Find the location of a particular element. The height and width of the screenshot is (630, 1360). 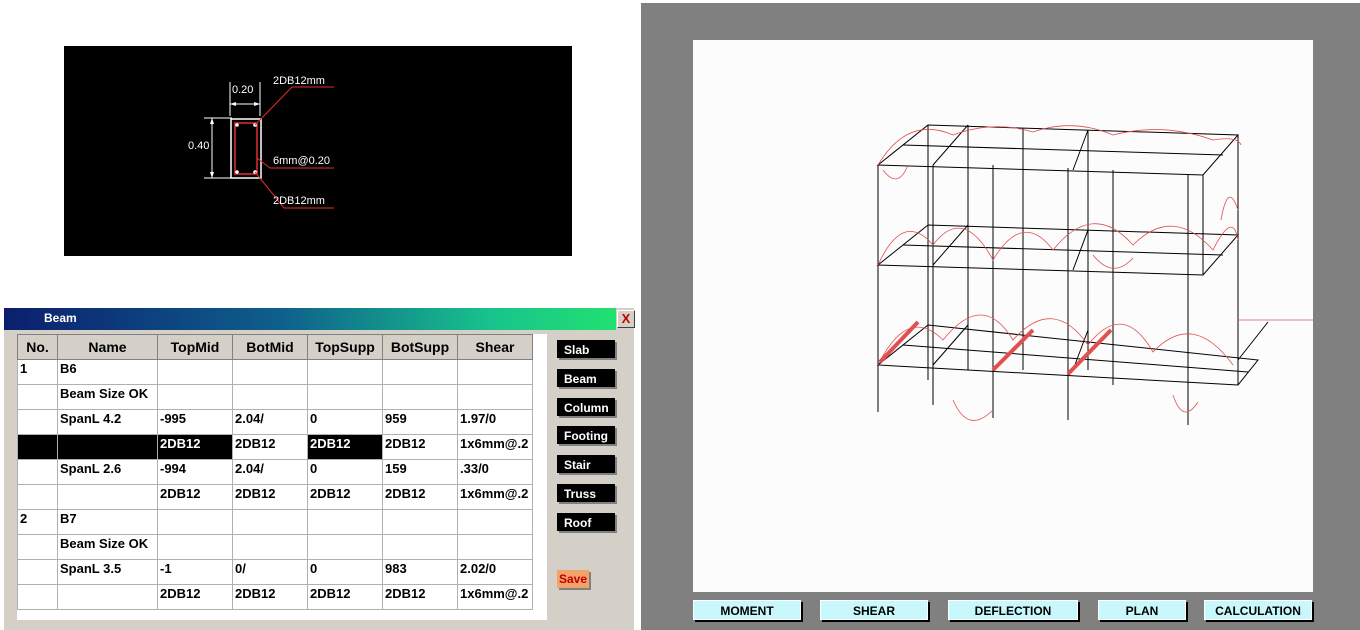

table-cell: B6 is located at coordinates (107, 372).